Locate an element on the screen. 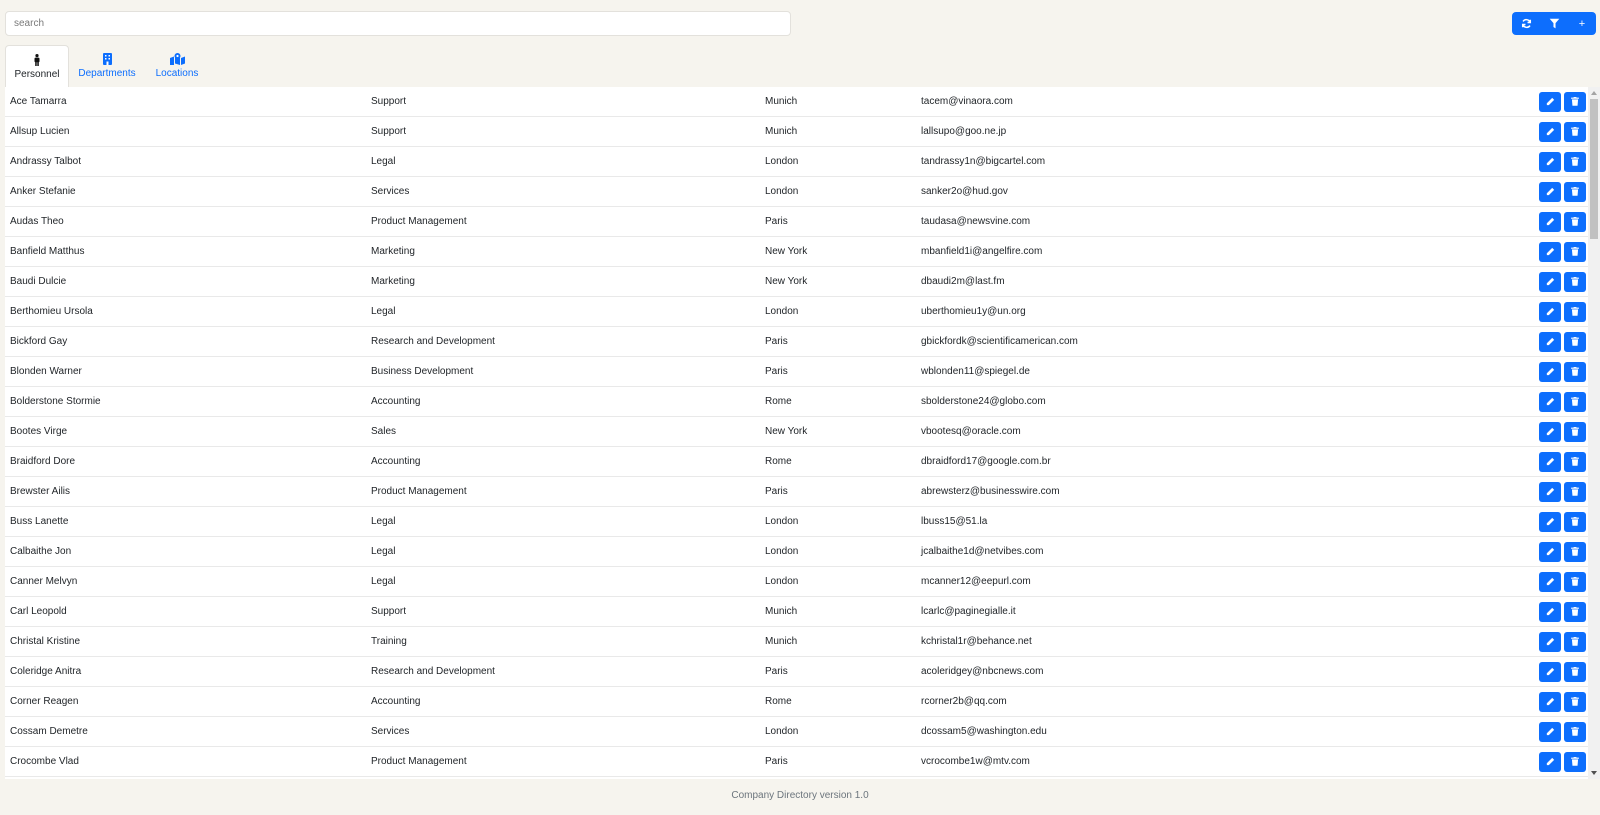 The image size is (1600, 815). cell-email: uberthomieu1y@un.org is located at coordinates (973, 311).